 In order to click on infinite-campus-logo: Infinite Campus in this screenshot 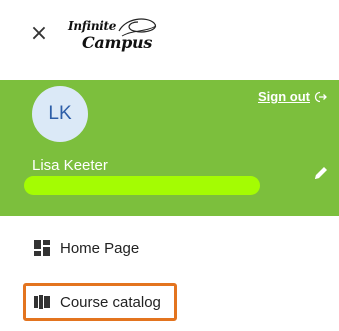, I will do `click(116, 38)`.